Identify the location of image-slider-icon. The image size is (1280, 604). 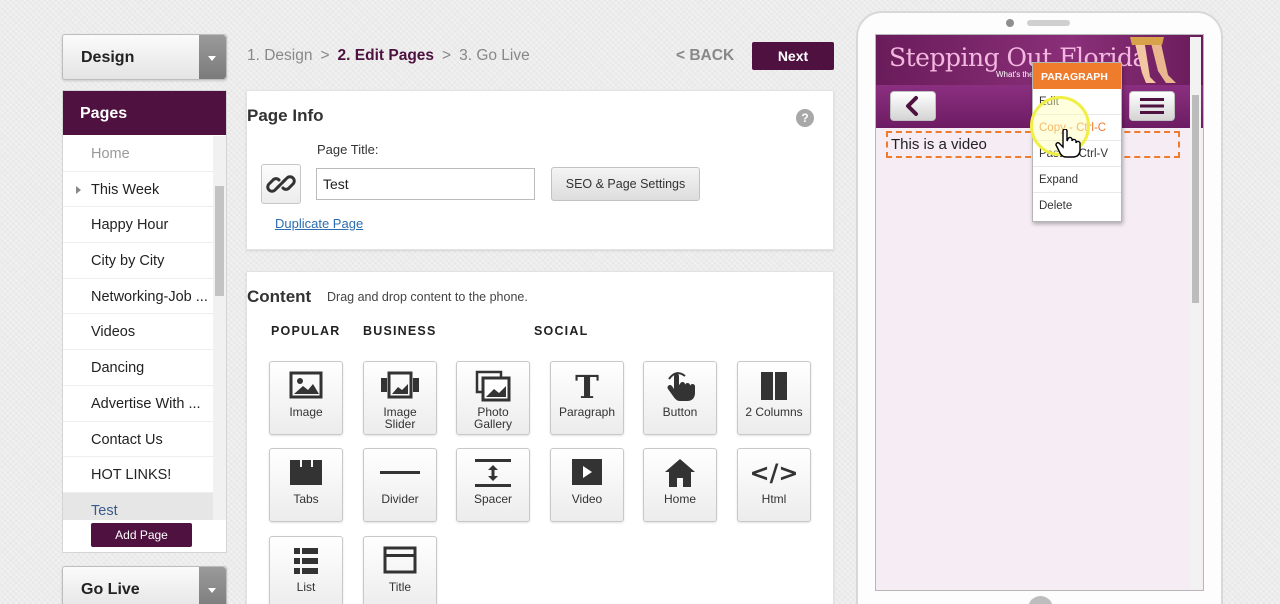
(400, 386).